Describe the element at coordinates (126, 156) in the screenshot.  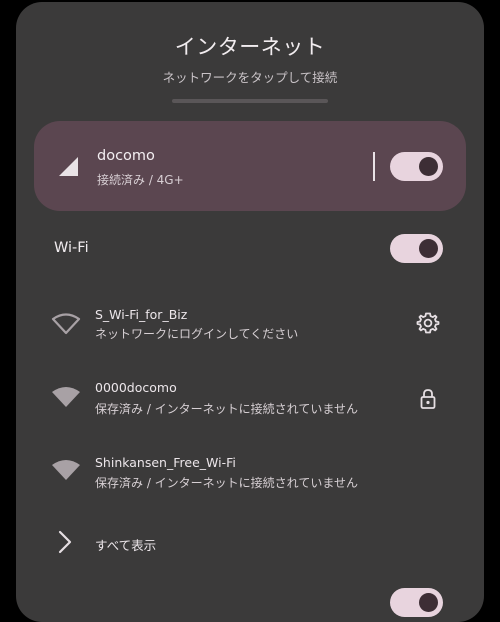
I see `mobile-network-name: docomo` at that location.